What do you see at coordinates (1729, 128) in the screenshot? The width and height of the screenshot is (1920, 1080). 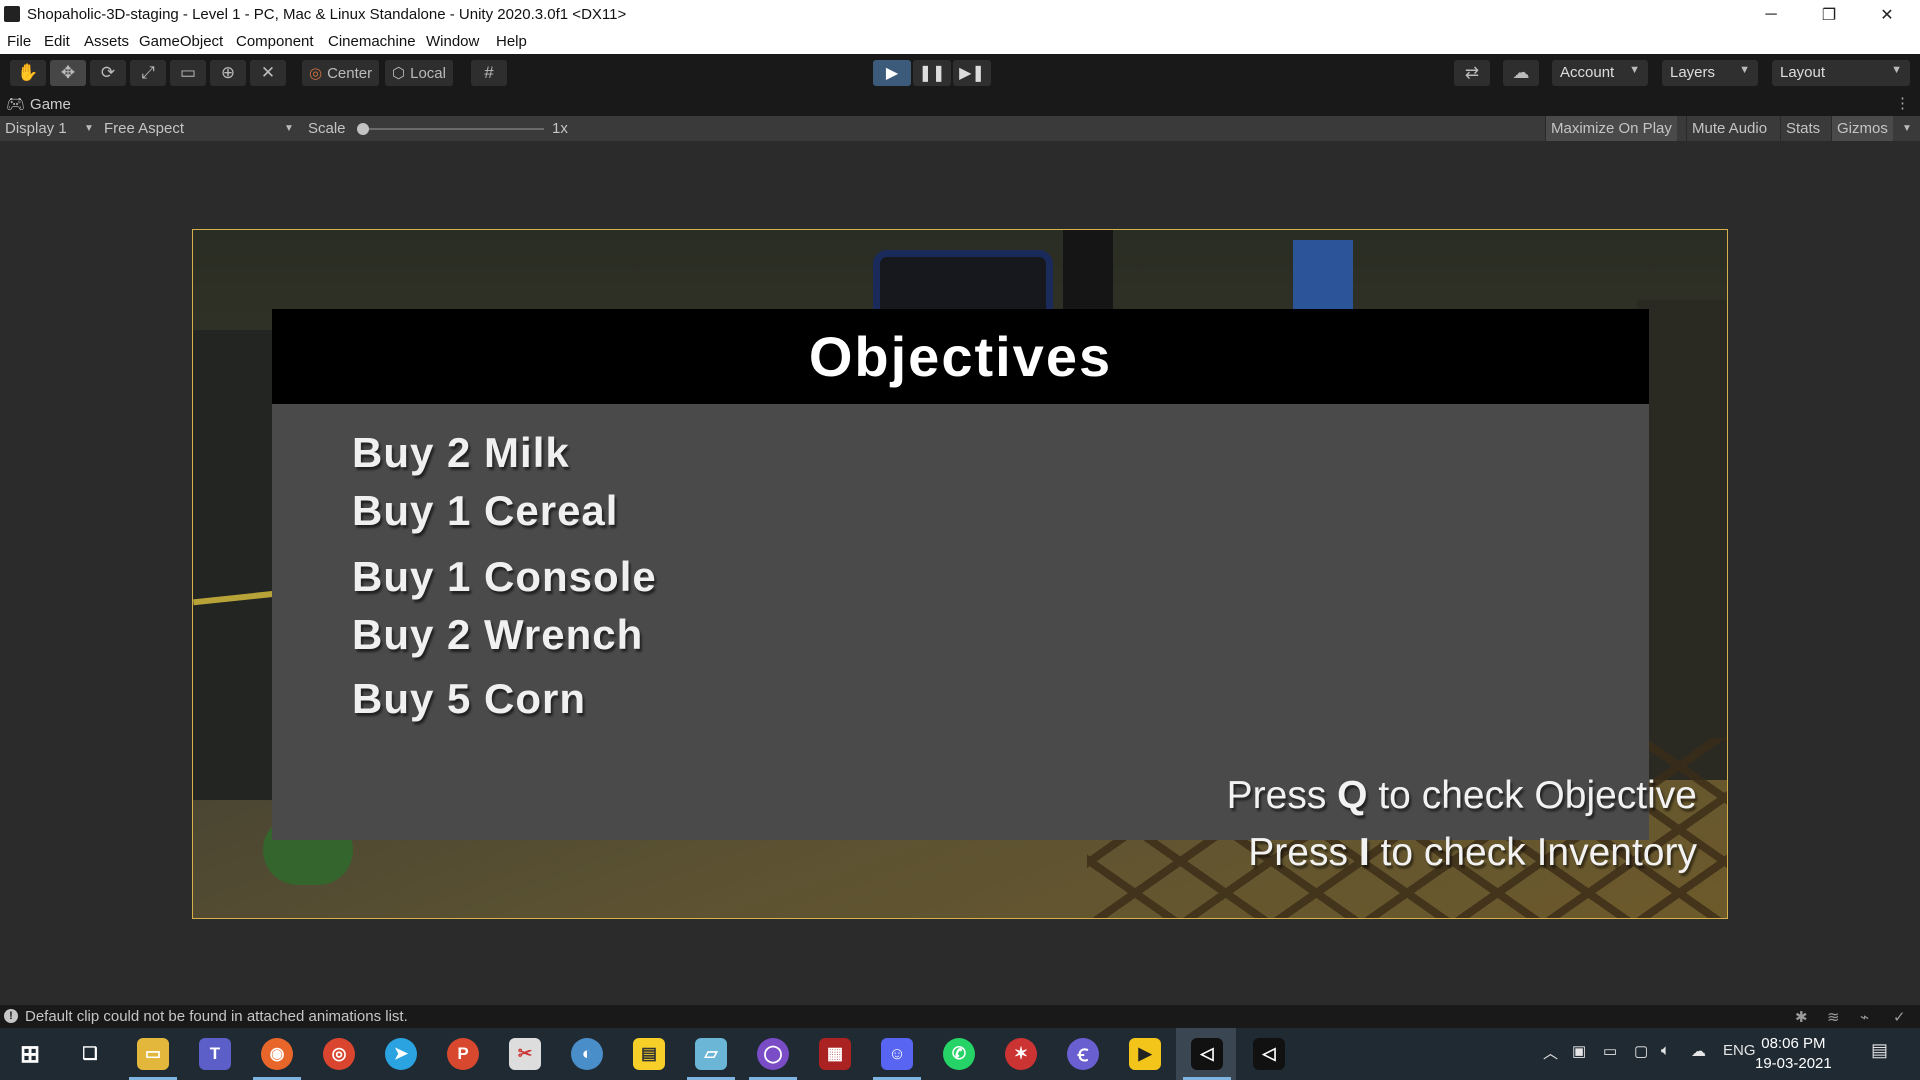 I see `mute-audio-toggle: Mute Audio` at bounding box center [1729, 128].